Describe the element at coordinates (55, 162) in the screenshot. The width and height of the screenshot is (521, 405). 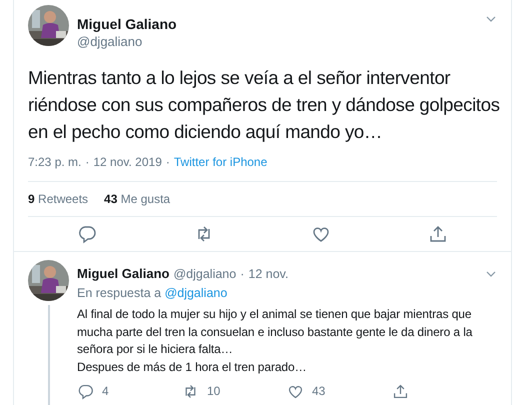
I see `tweet-time: 7:23 p. m.` at that location.